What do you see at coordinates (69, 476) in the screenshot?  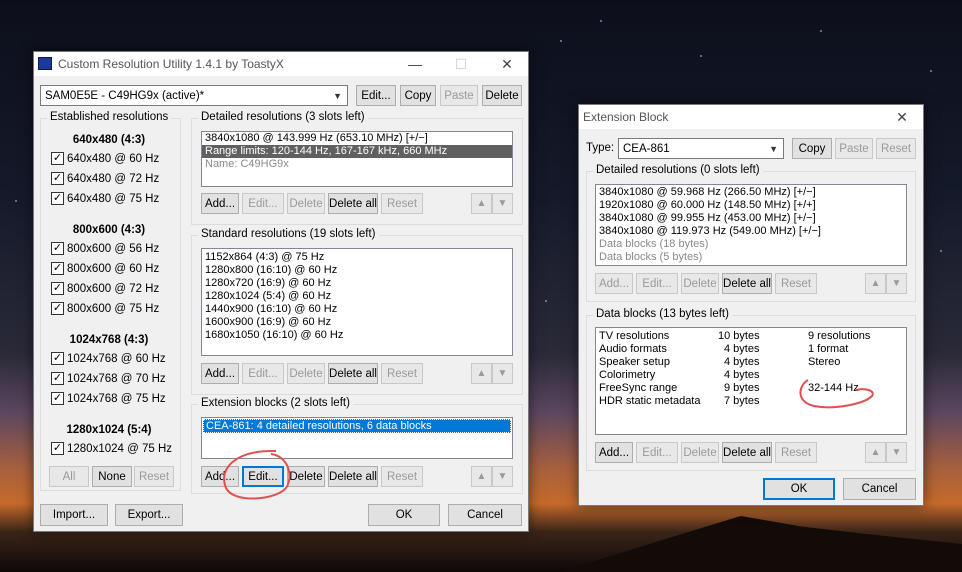 I see `all-button: All` at bounding box center [69, 476].